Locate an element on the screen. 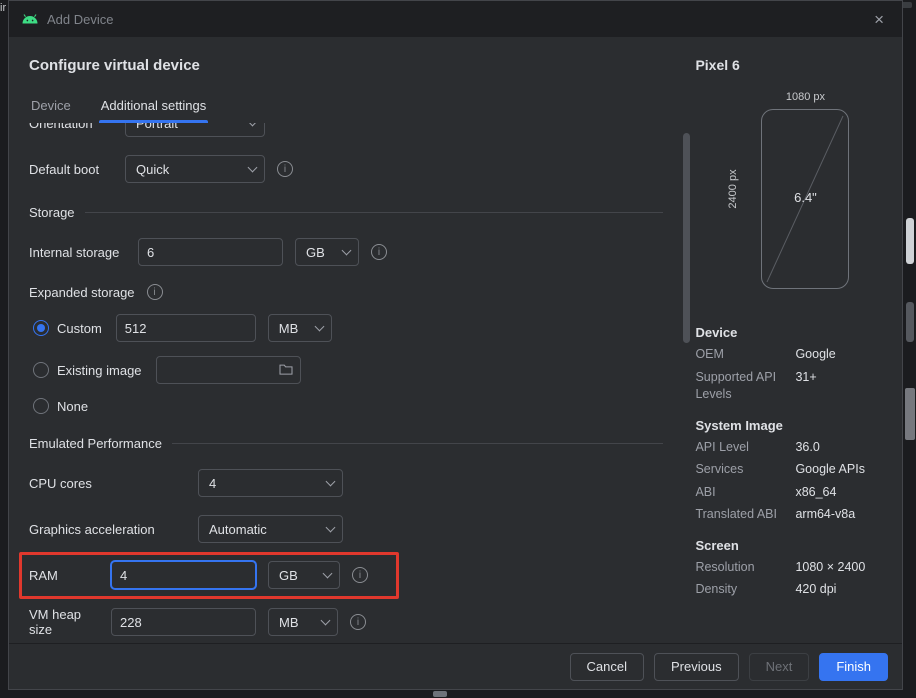  cpu-cores-dropdown: 4 is located at coordinates (270, 483).